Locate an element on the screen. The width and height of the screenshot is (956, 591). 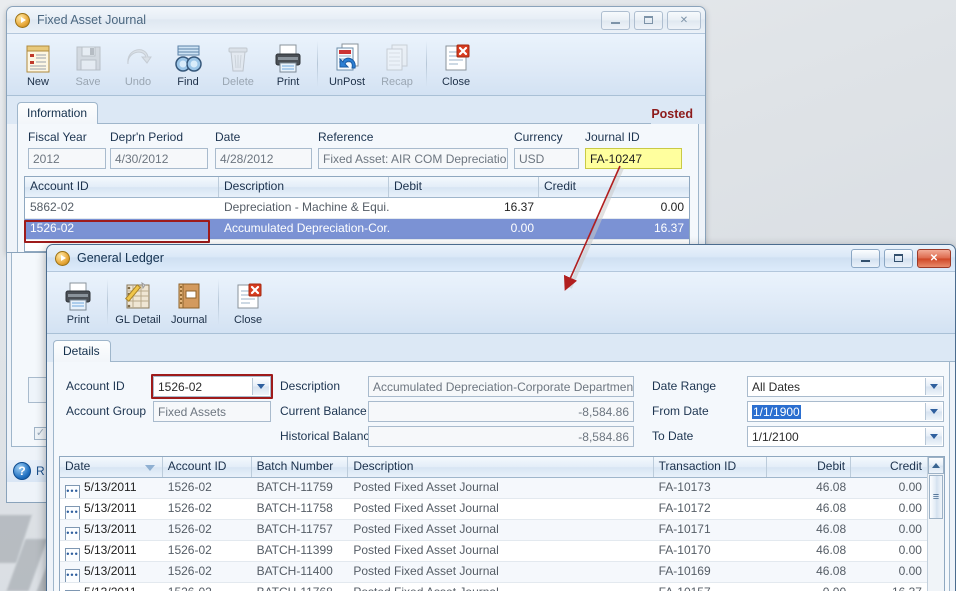
date-field: 4/28/2012 is located at coordinates (263, 158).